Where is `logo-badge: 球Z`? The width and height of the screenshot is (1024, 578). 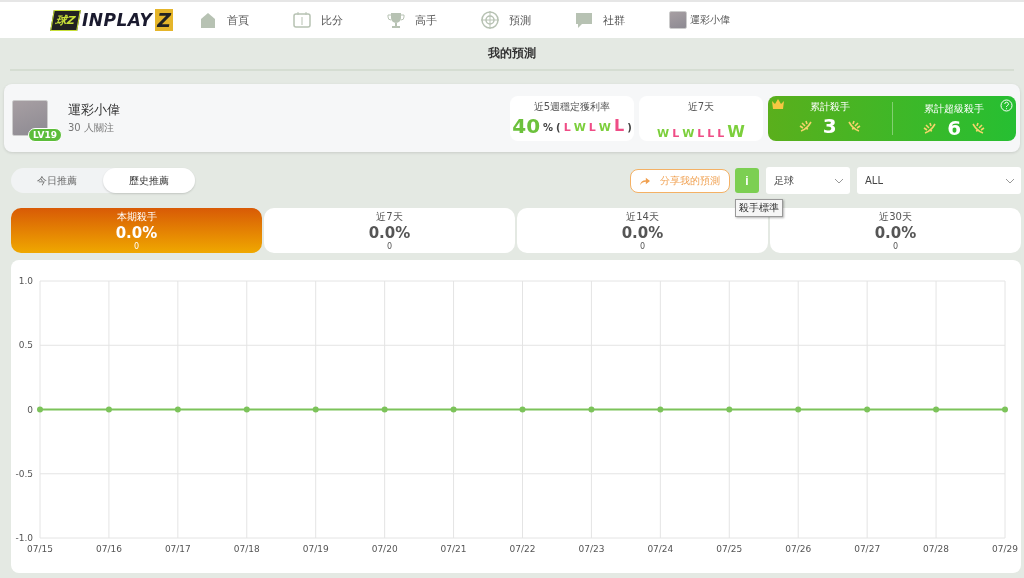 logo-badge: 球Z is located at coordinates (65, 20).